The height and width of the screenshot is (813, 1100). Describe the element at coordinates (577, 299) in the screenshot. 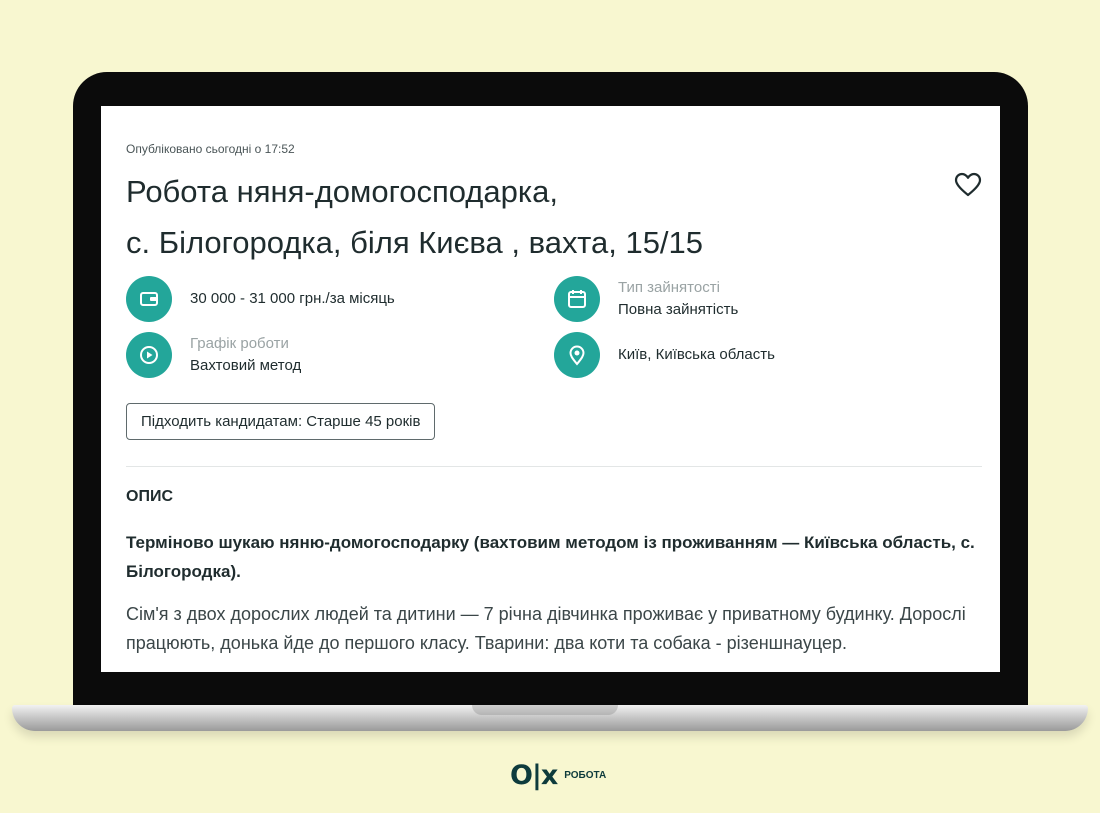

I see `calendar-icon` at that location.